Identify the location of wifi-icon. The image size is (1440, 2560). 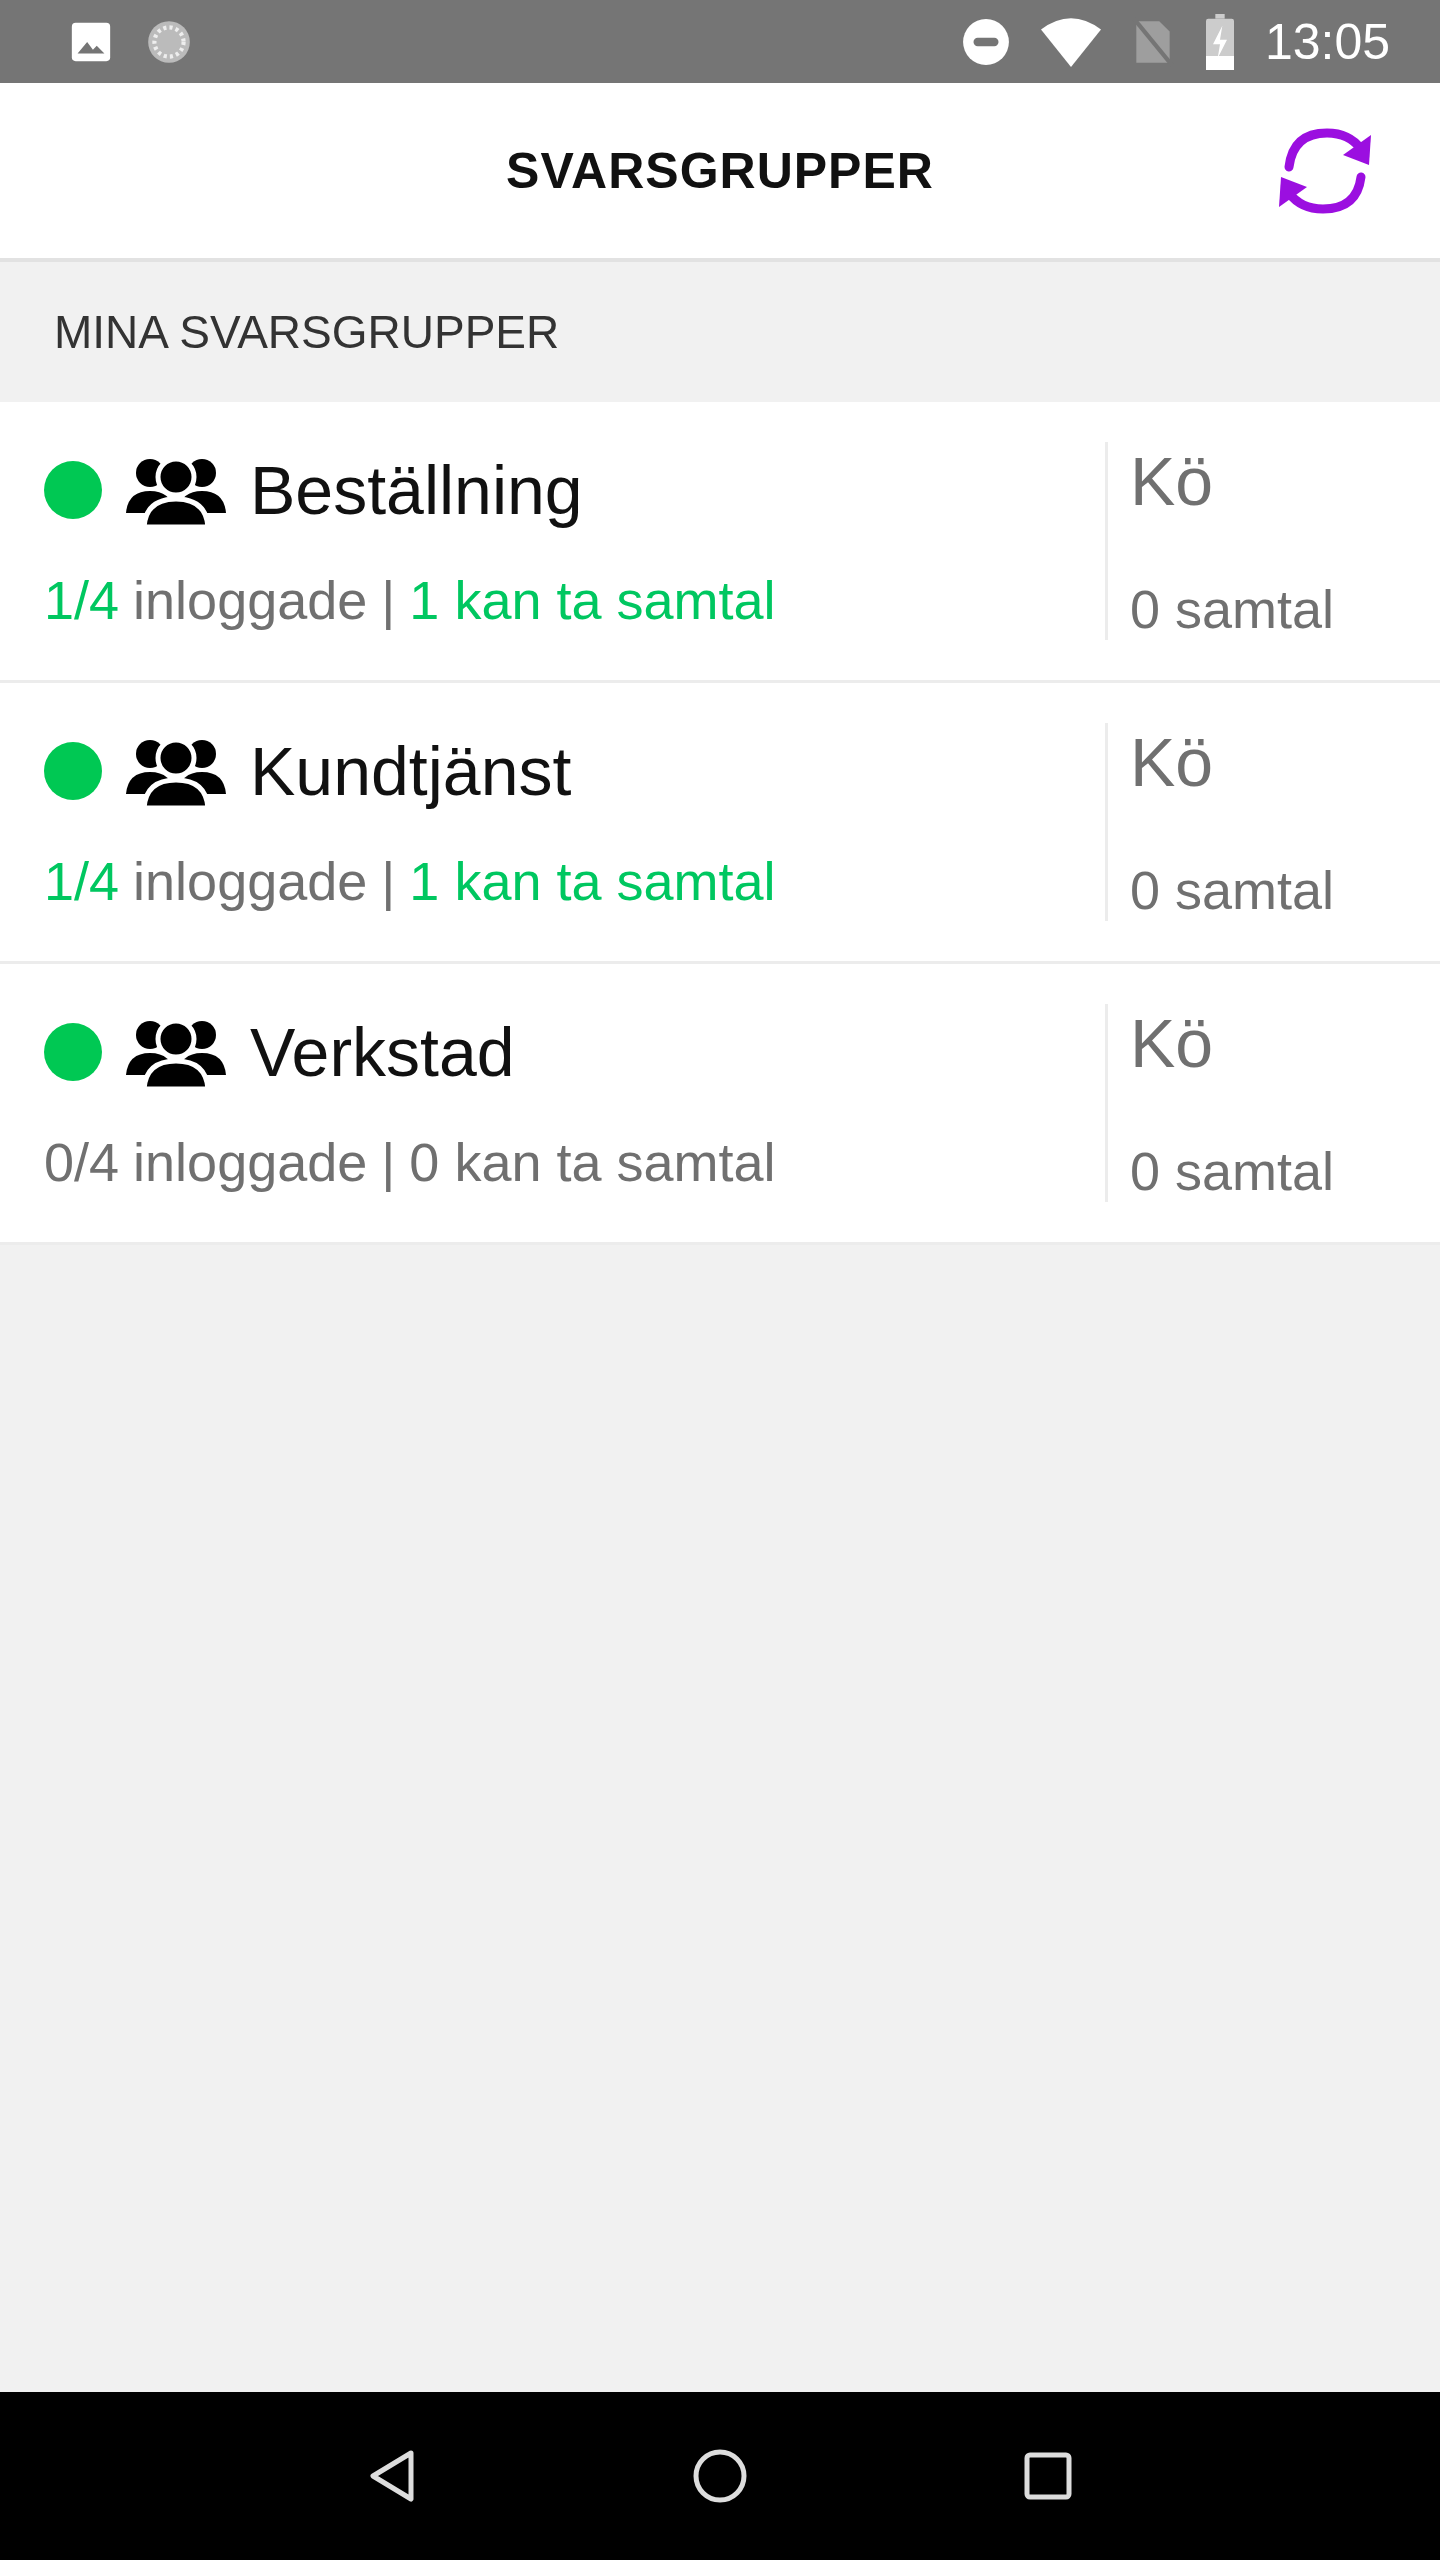
(1070, 41).